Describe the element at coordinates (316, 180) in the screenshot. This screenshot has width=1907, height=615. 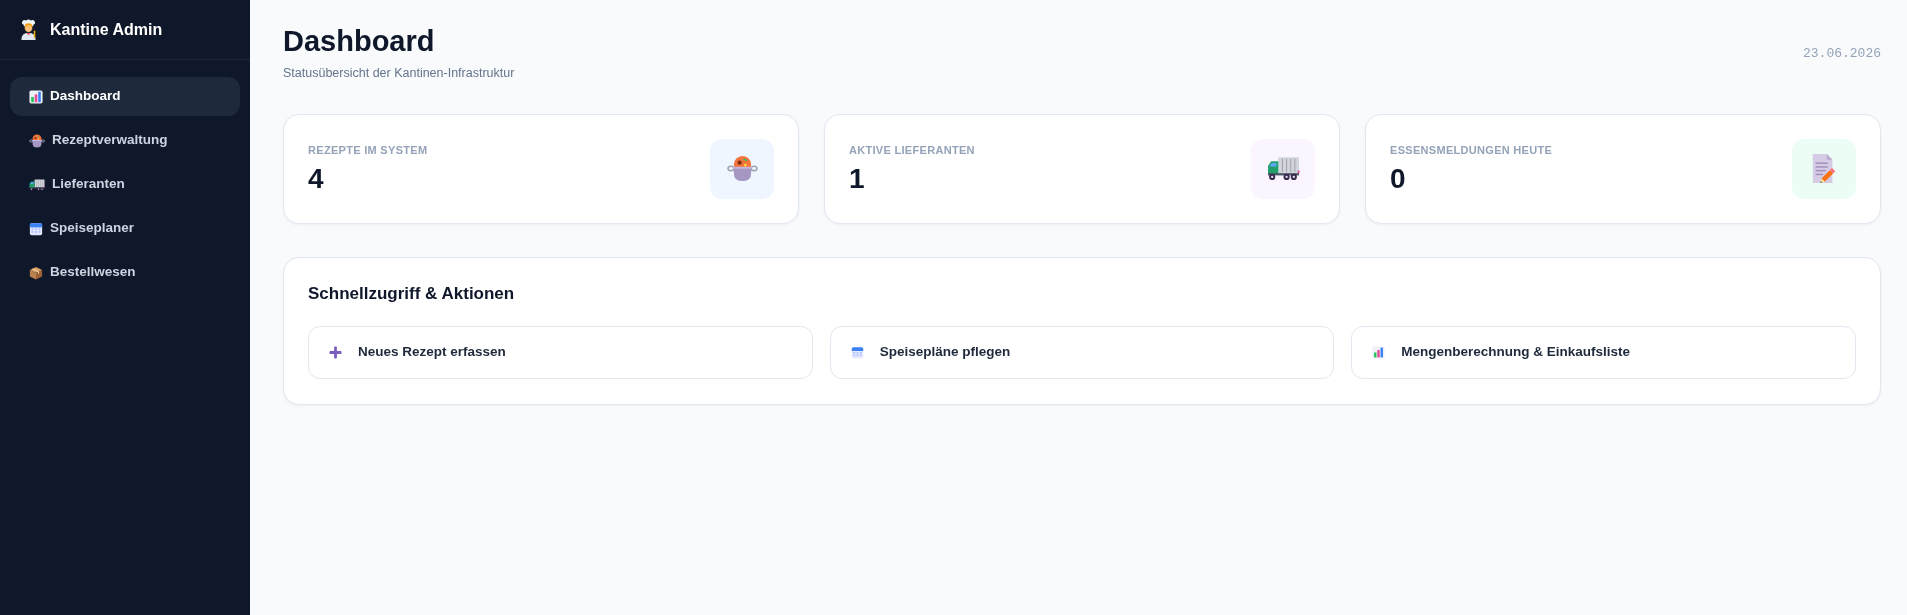
I see `stat-value: 4` at that location.